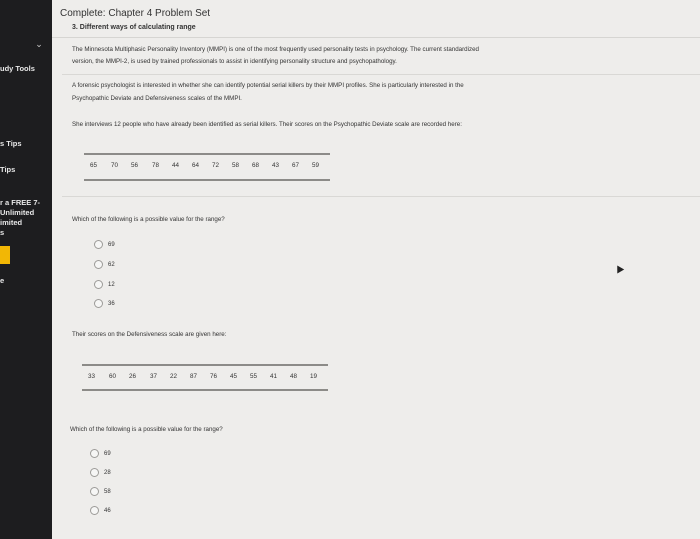 The image size is (700, 539). What do you see at coordinates (194, 376) in the screenshot?
I see `def-score: 87` at bounding box center [194, 376].